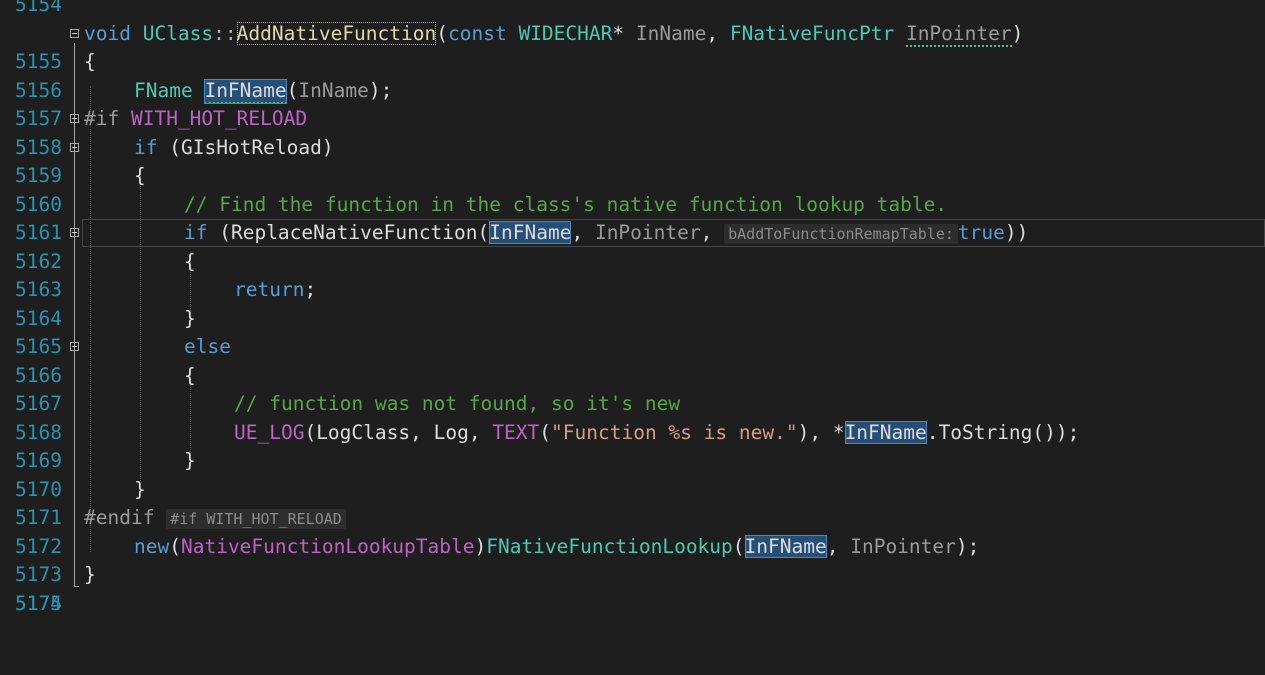  What do you see at coordinates (269, 432) in the screenshot?
I see `macro-name: UE_LOG` at bounding box center [269, 432].